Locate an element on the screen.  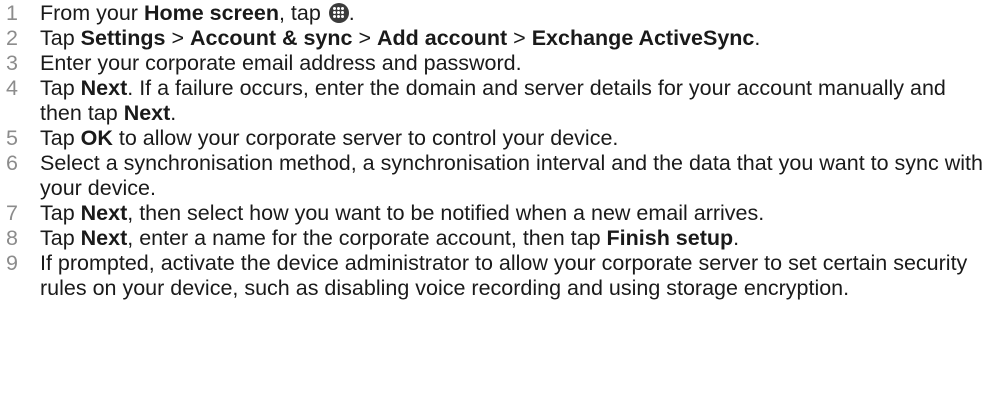
step-number: 1 is located at coordinates (12, 13).